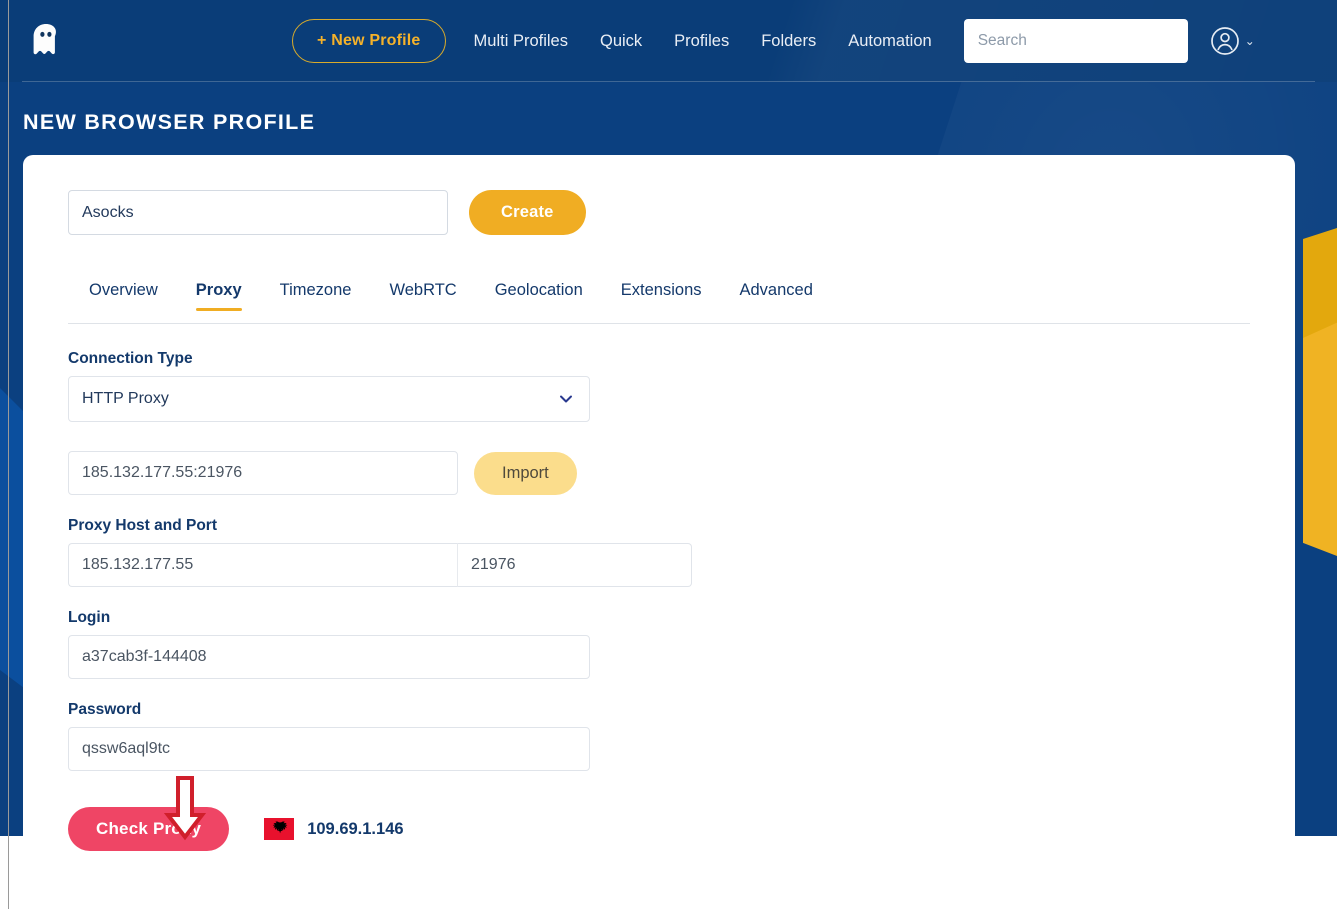  What do you see at coordinates (258, 212) in the screenshot?
I see `profile-name-input` at bounding box center [258, 212].